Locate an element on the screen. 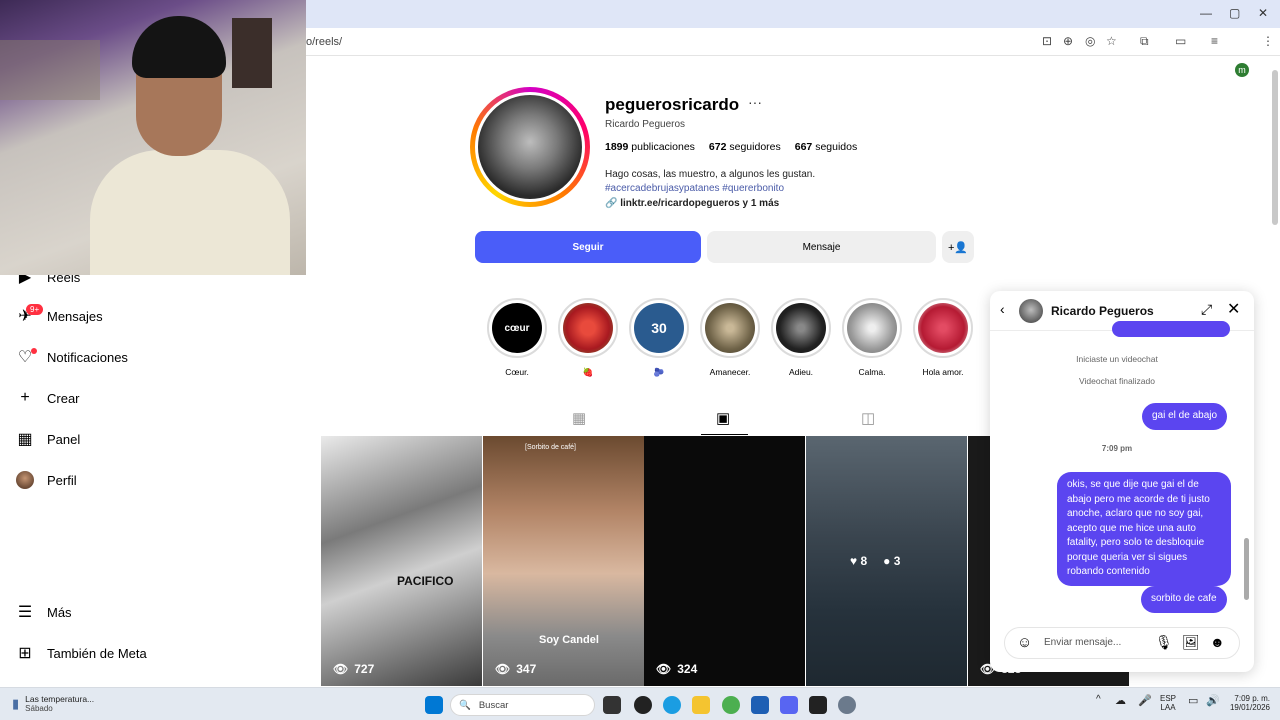 The width and height of the screenshot is (1280, 720). epic-games-icon is located at coordinates (818, 705).